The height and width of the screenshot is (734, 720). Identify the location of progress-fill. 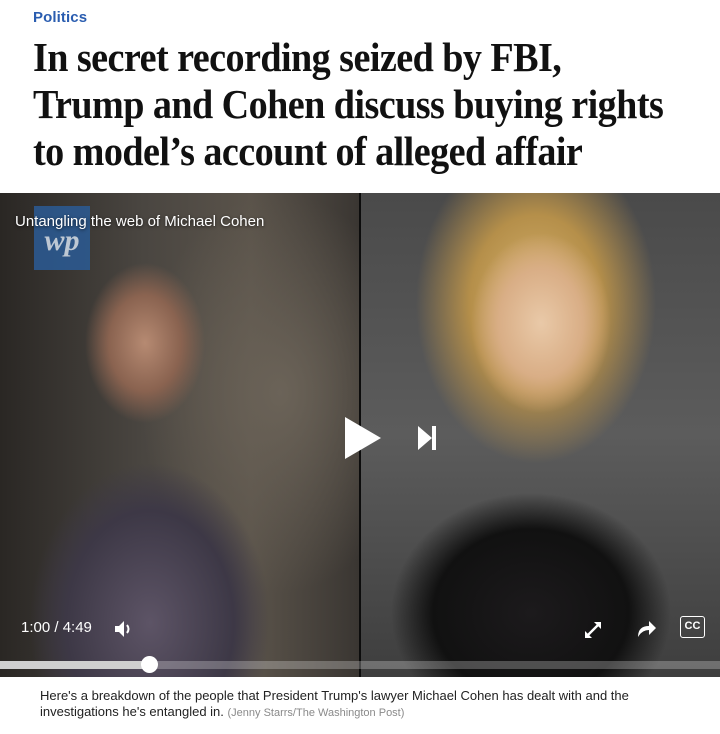
(75, 665).